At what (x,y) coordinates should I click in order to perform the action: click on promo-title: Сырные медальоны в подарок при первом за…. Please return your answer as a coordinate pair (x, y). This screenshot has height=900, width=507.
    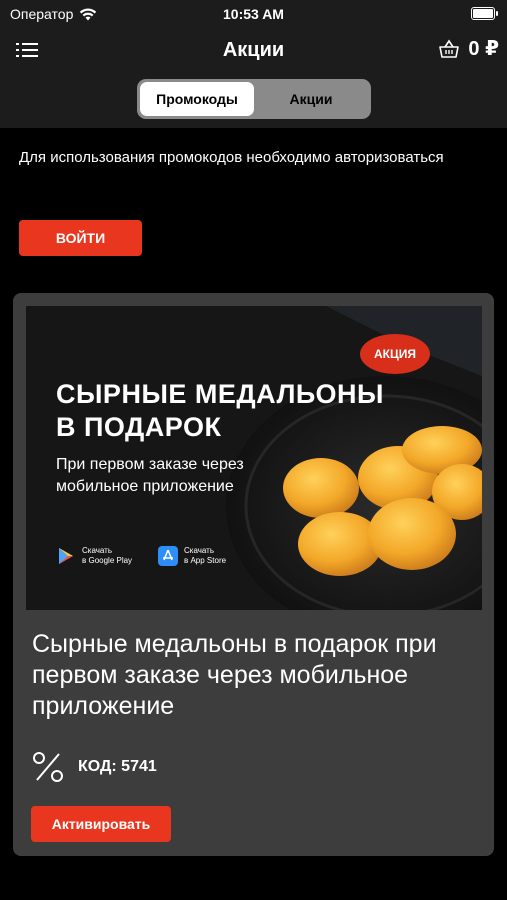
    Looking at the image, I should click on (234, 675).